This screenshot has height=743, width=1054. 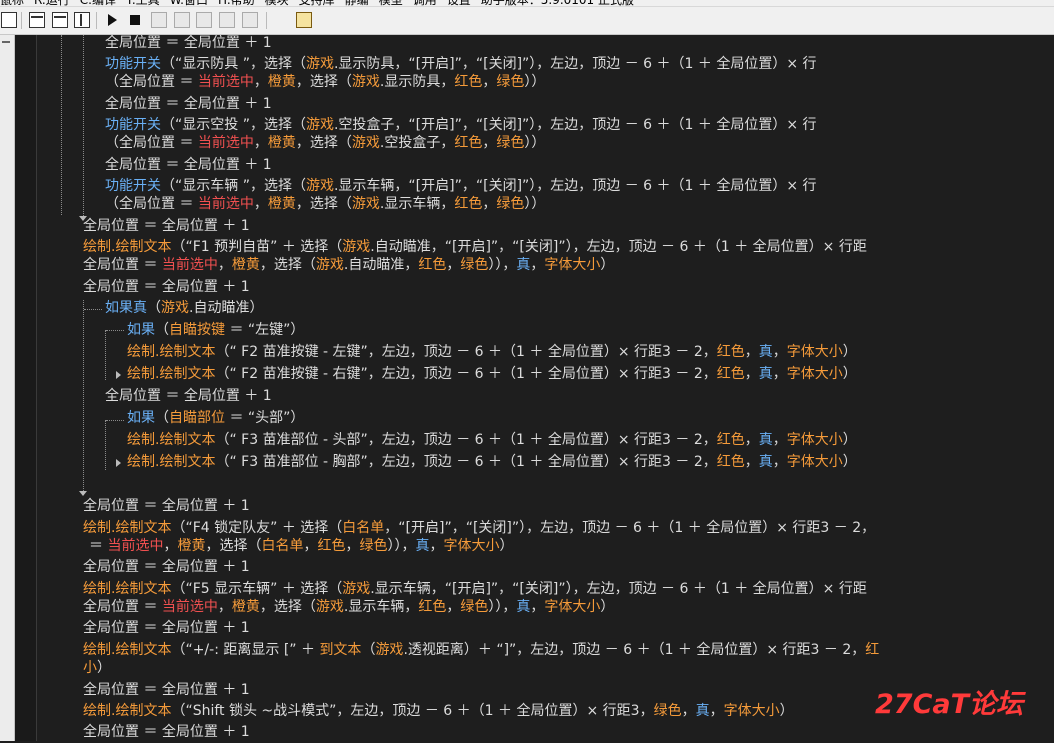 What do you see at coordinates (52, 3) in the screenshot?
I see `menu-item: R.运行` at bounding box center [52, 3].